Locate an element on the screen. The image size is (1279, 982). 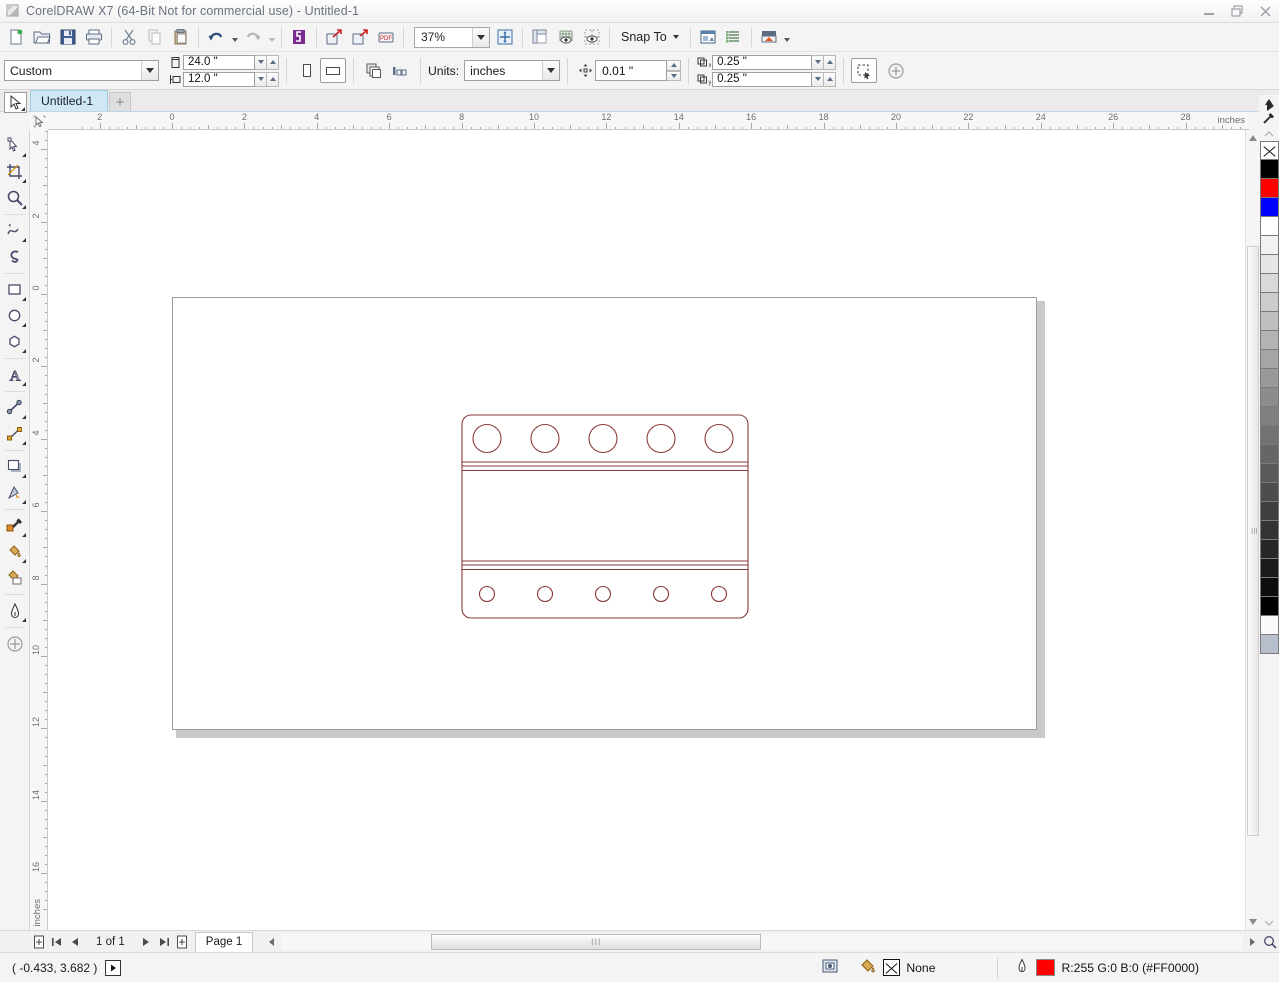
duplicate-x-value: 0.25 " is located at coordinates (762, 62).